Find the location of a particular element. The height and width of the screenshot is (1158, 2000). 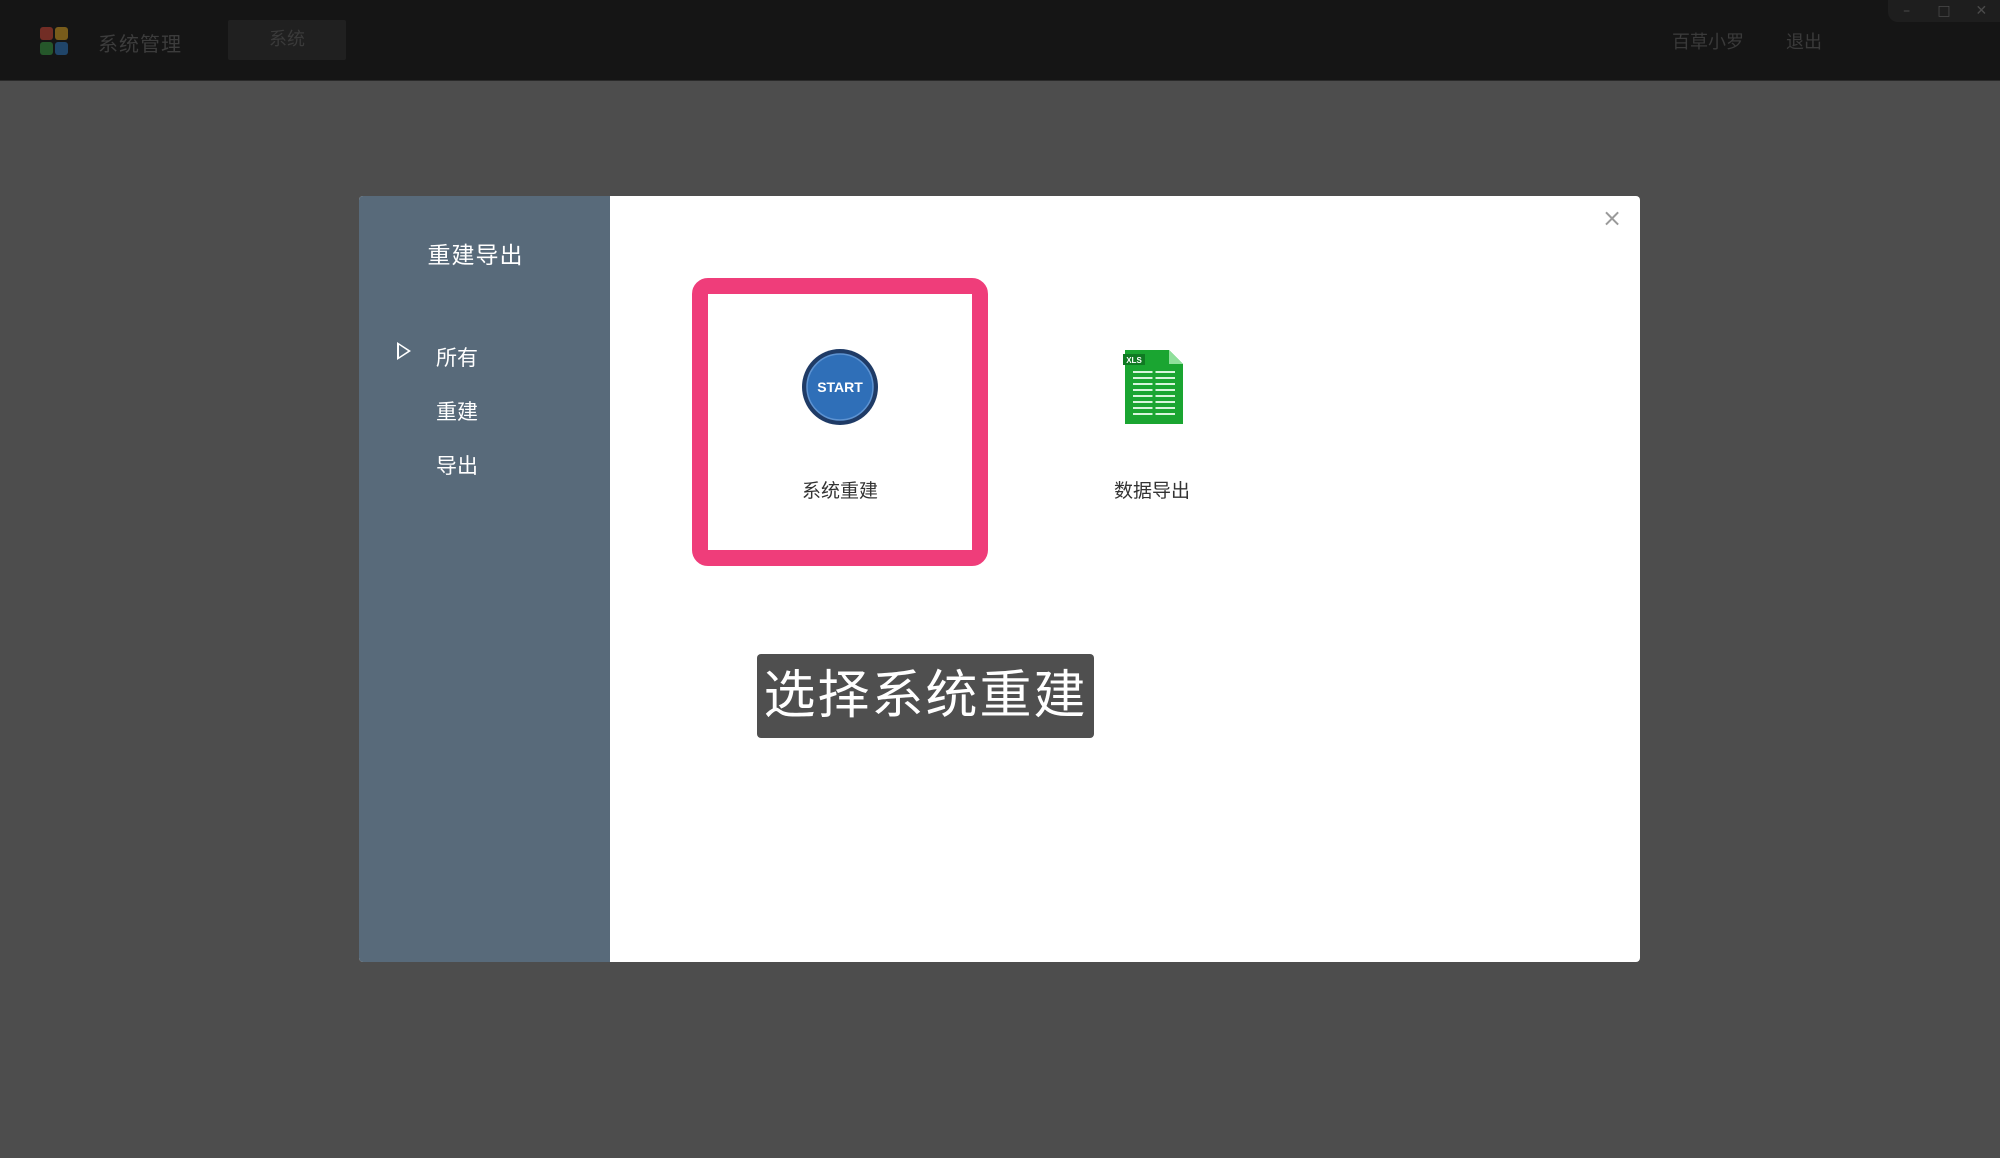

sidebar-item-rebuild: 重建 is located at coordinates (457, 411).